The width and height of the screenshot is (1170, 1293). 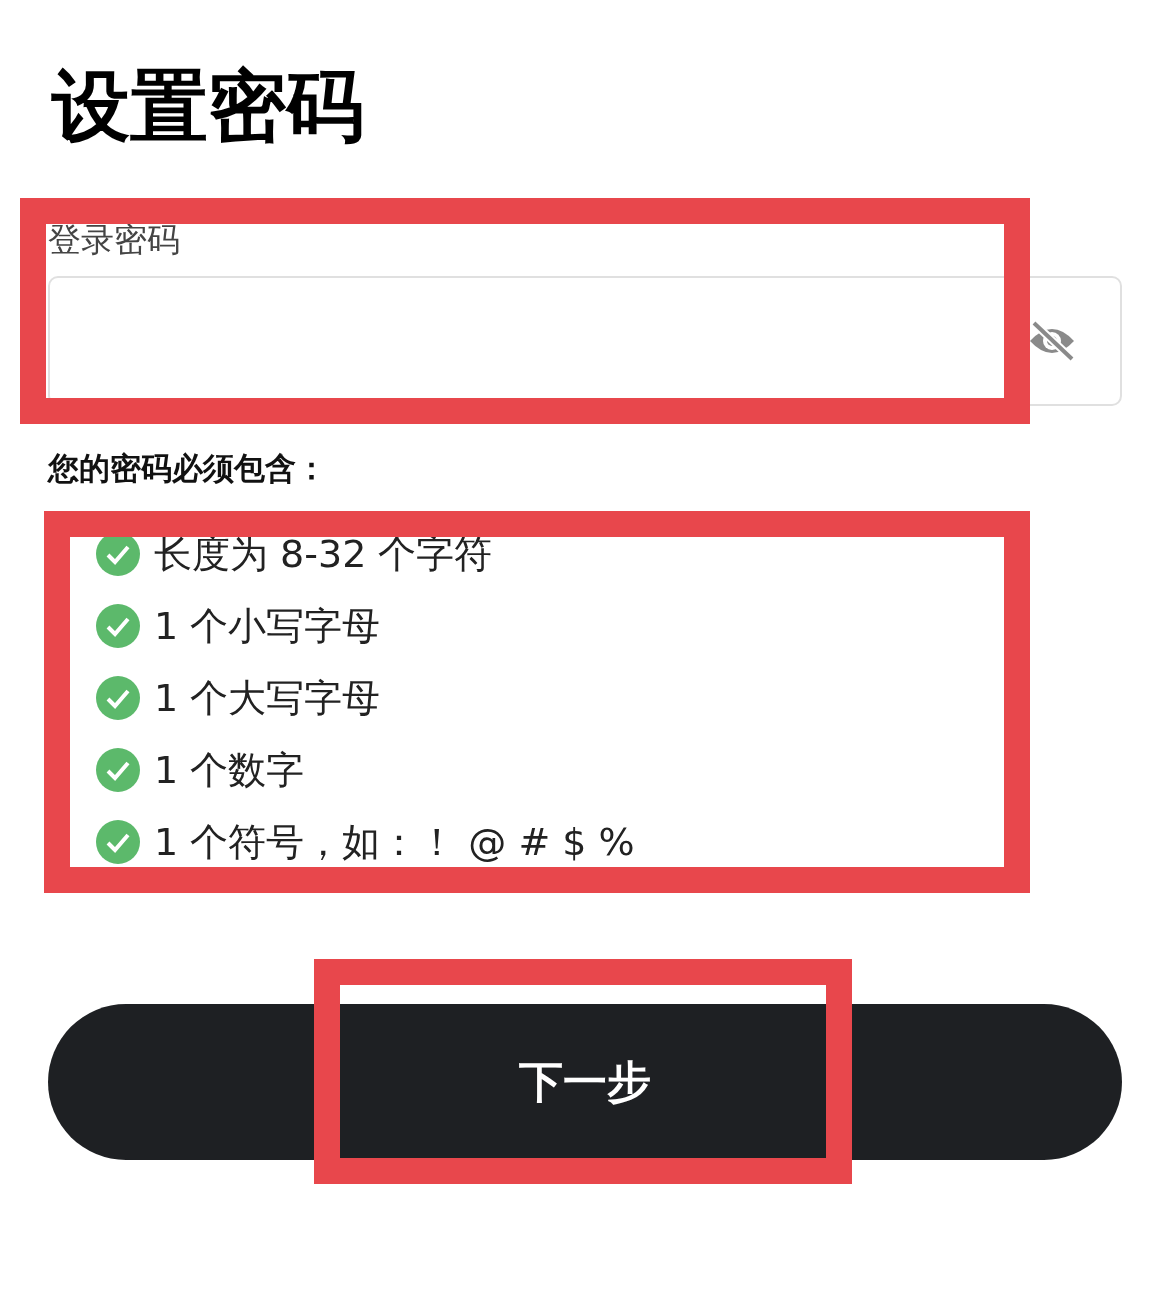 What do you see at coordinates (1052, 341) in the screenshot?
I see `eye-slash-icon` at bounding box center [1052, 341].